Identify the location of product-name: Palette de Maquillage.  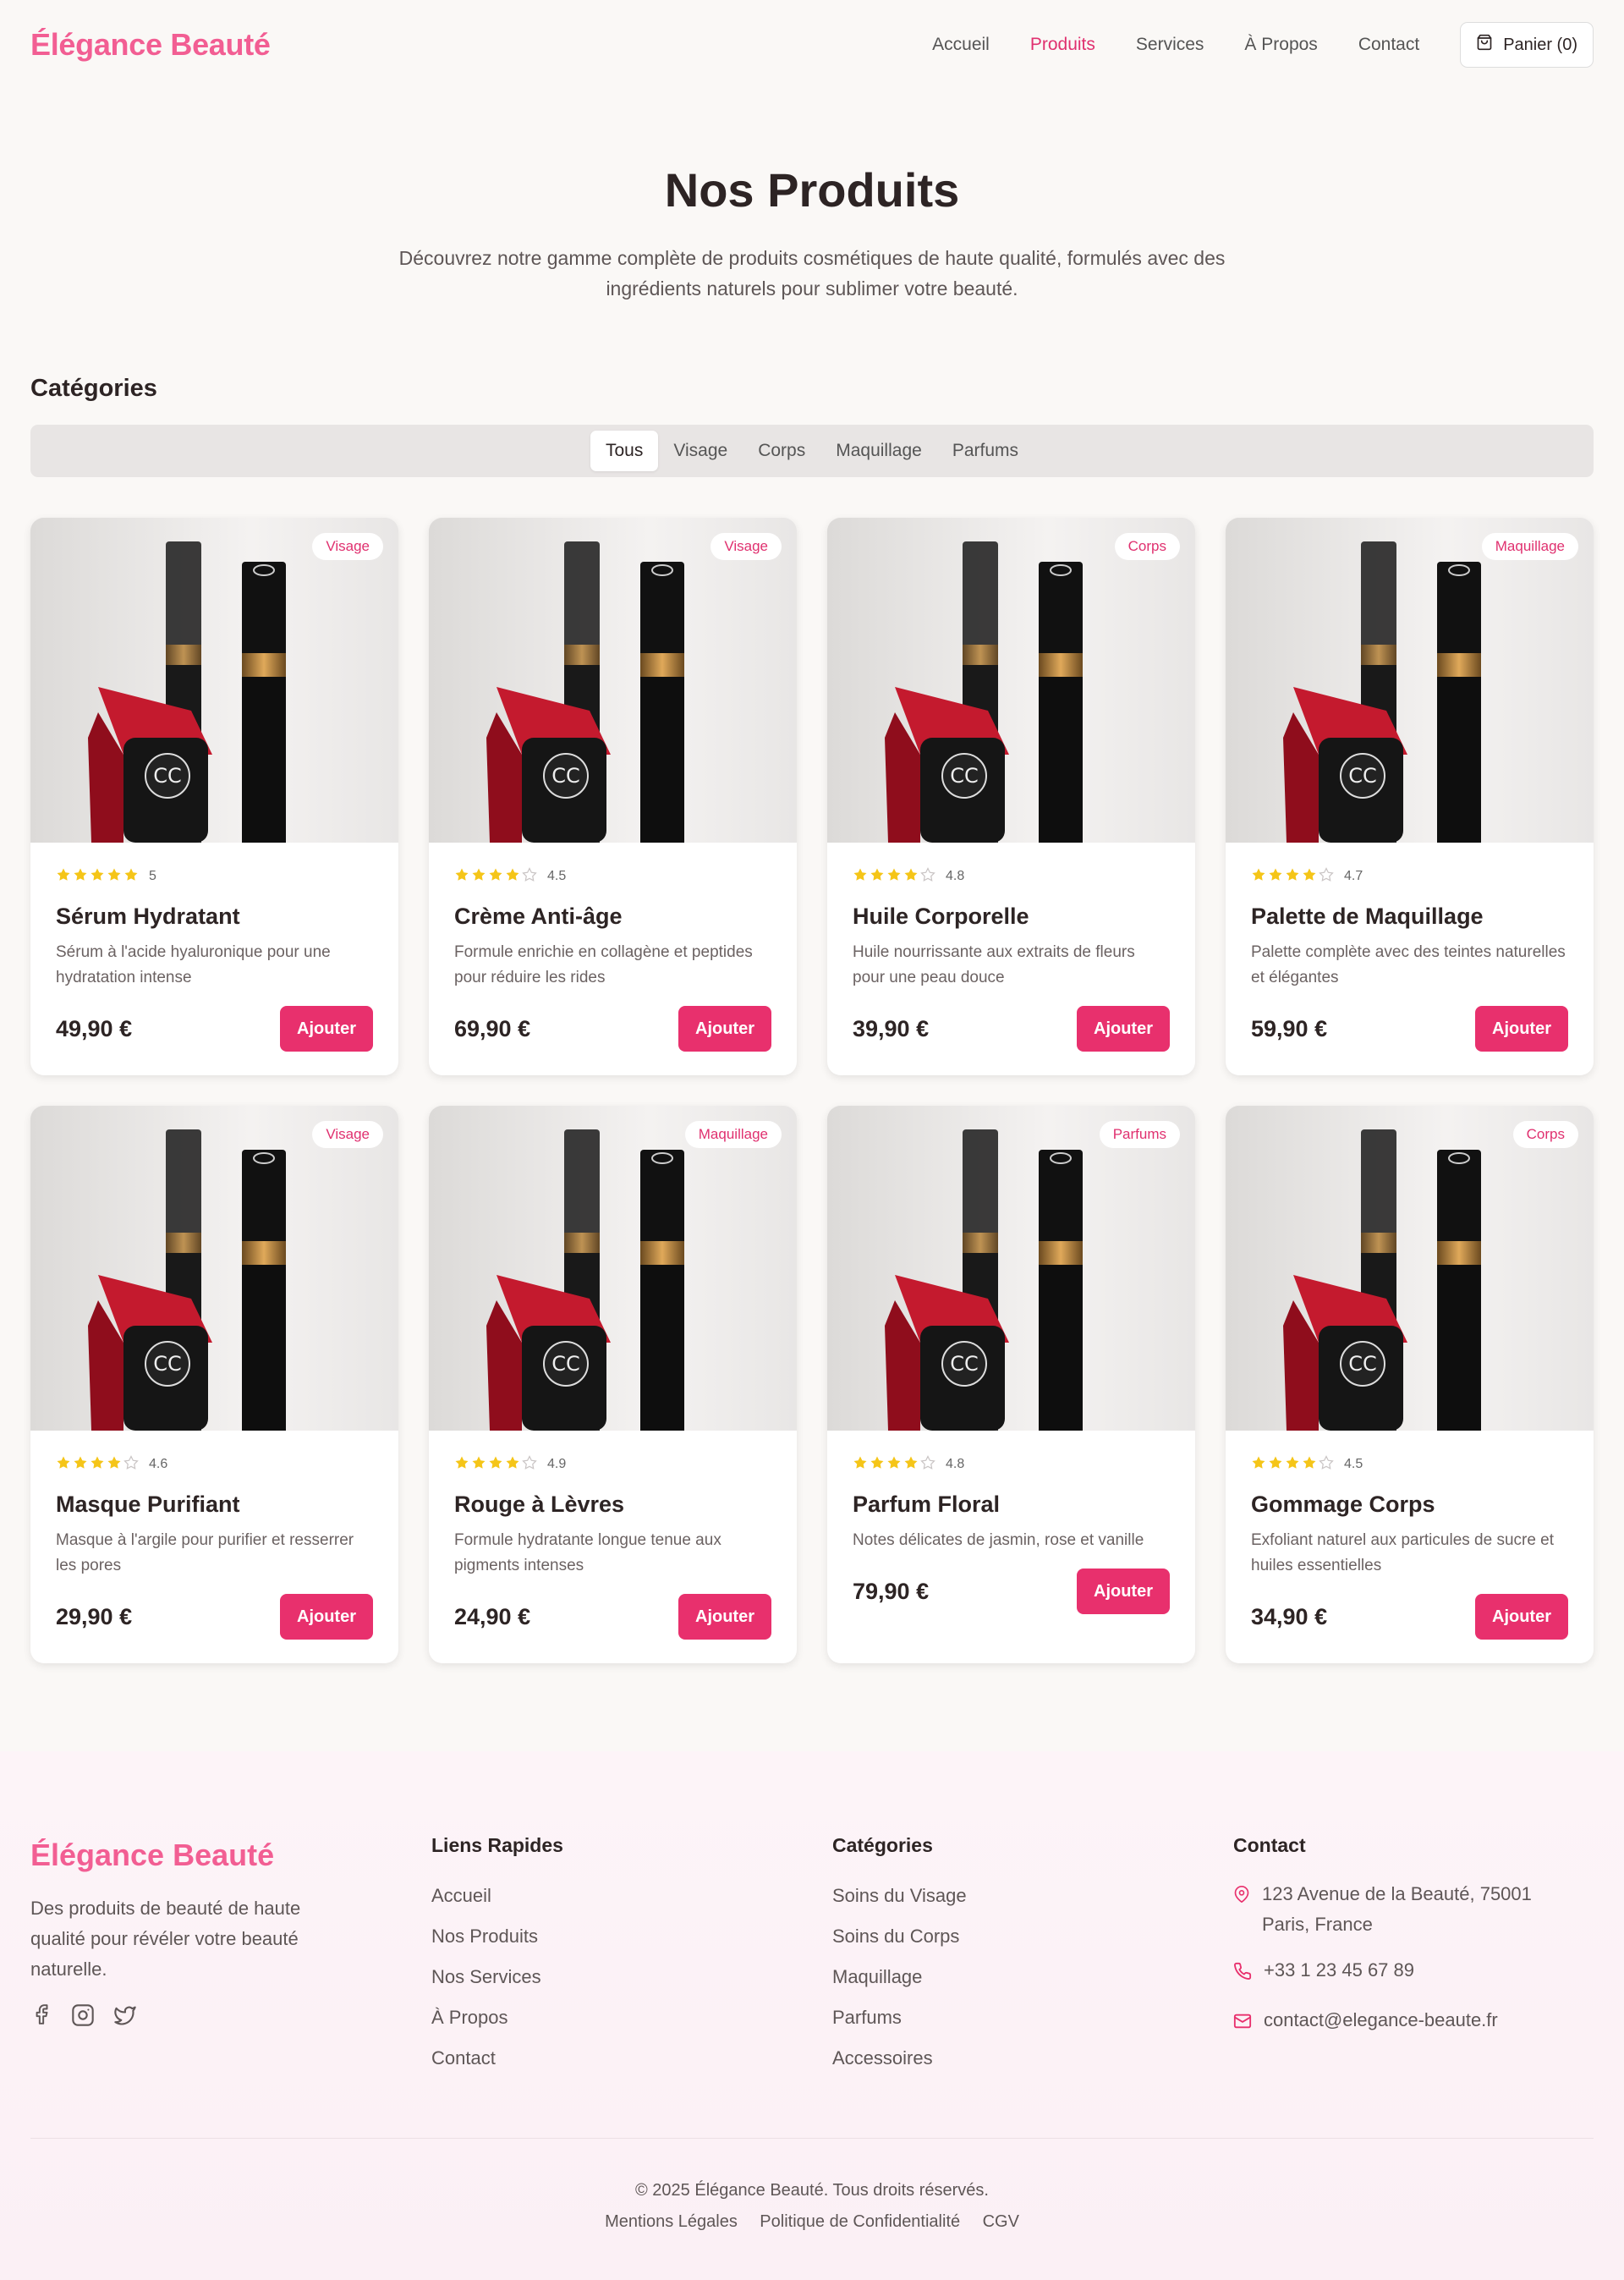
(1410, 917).